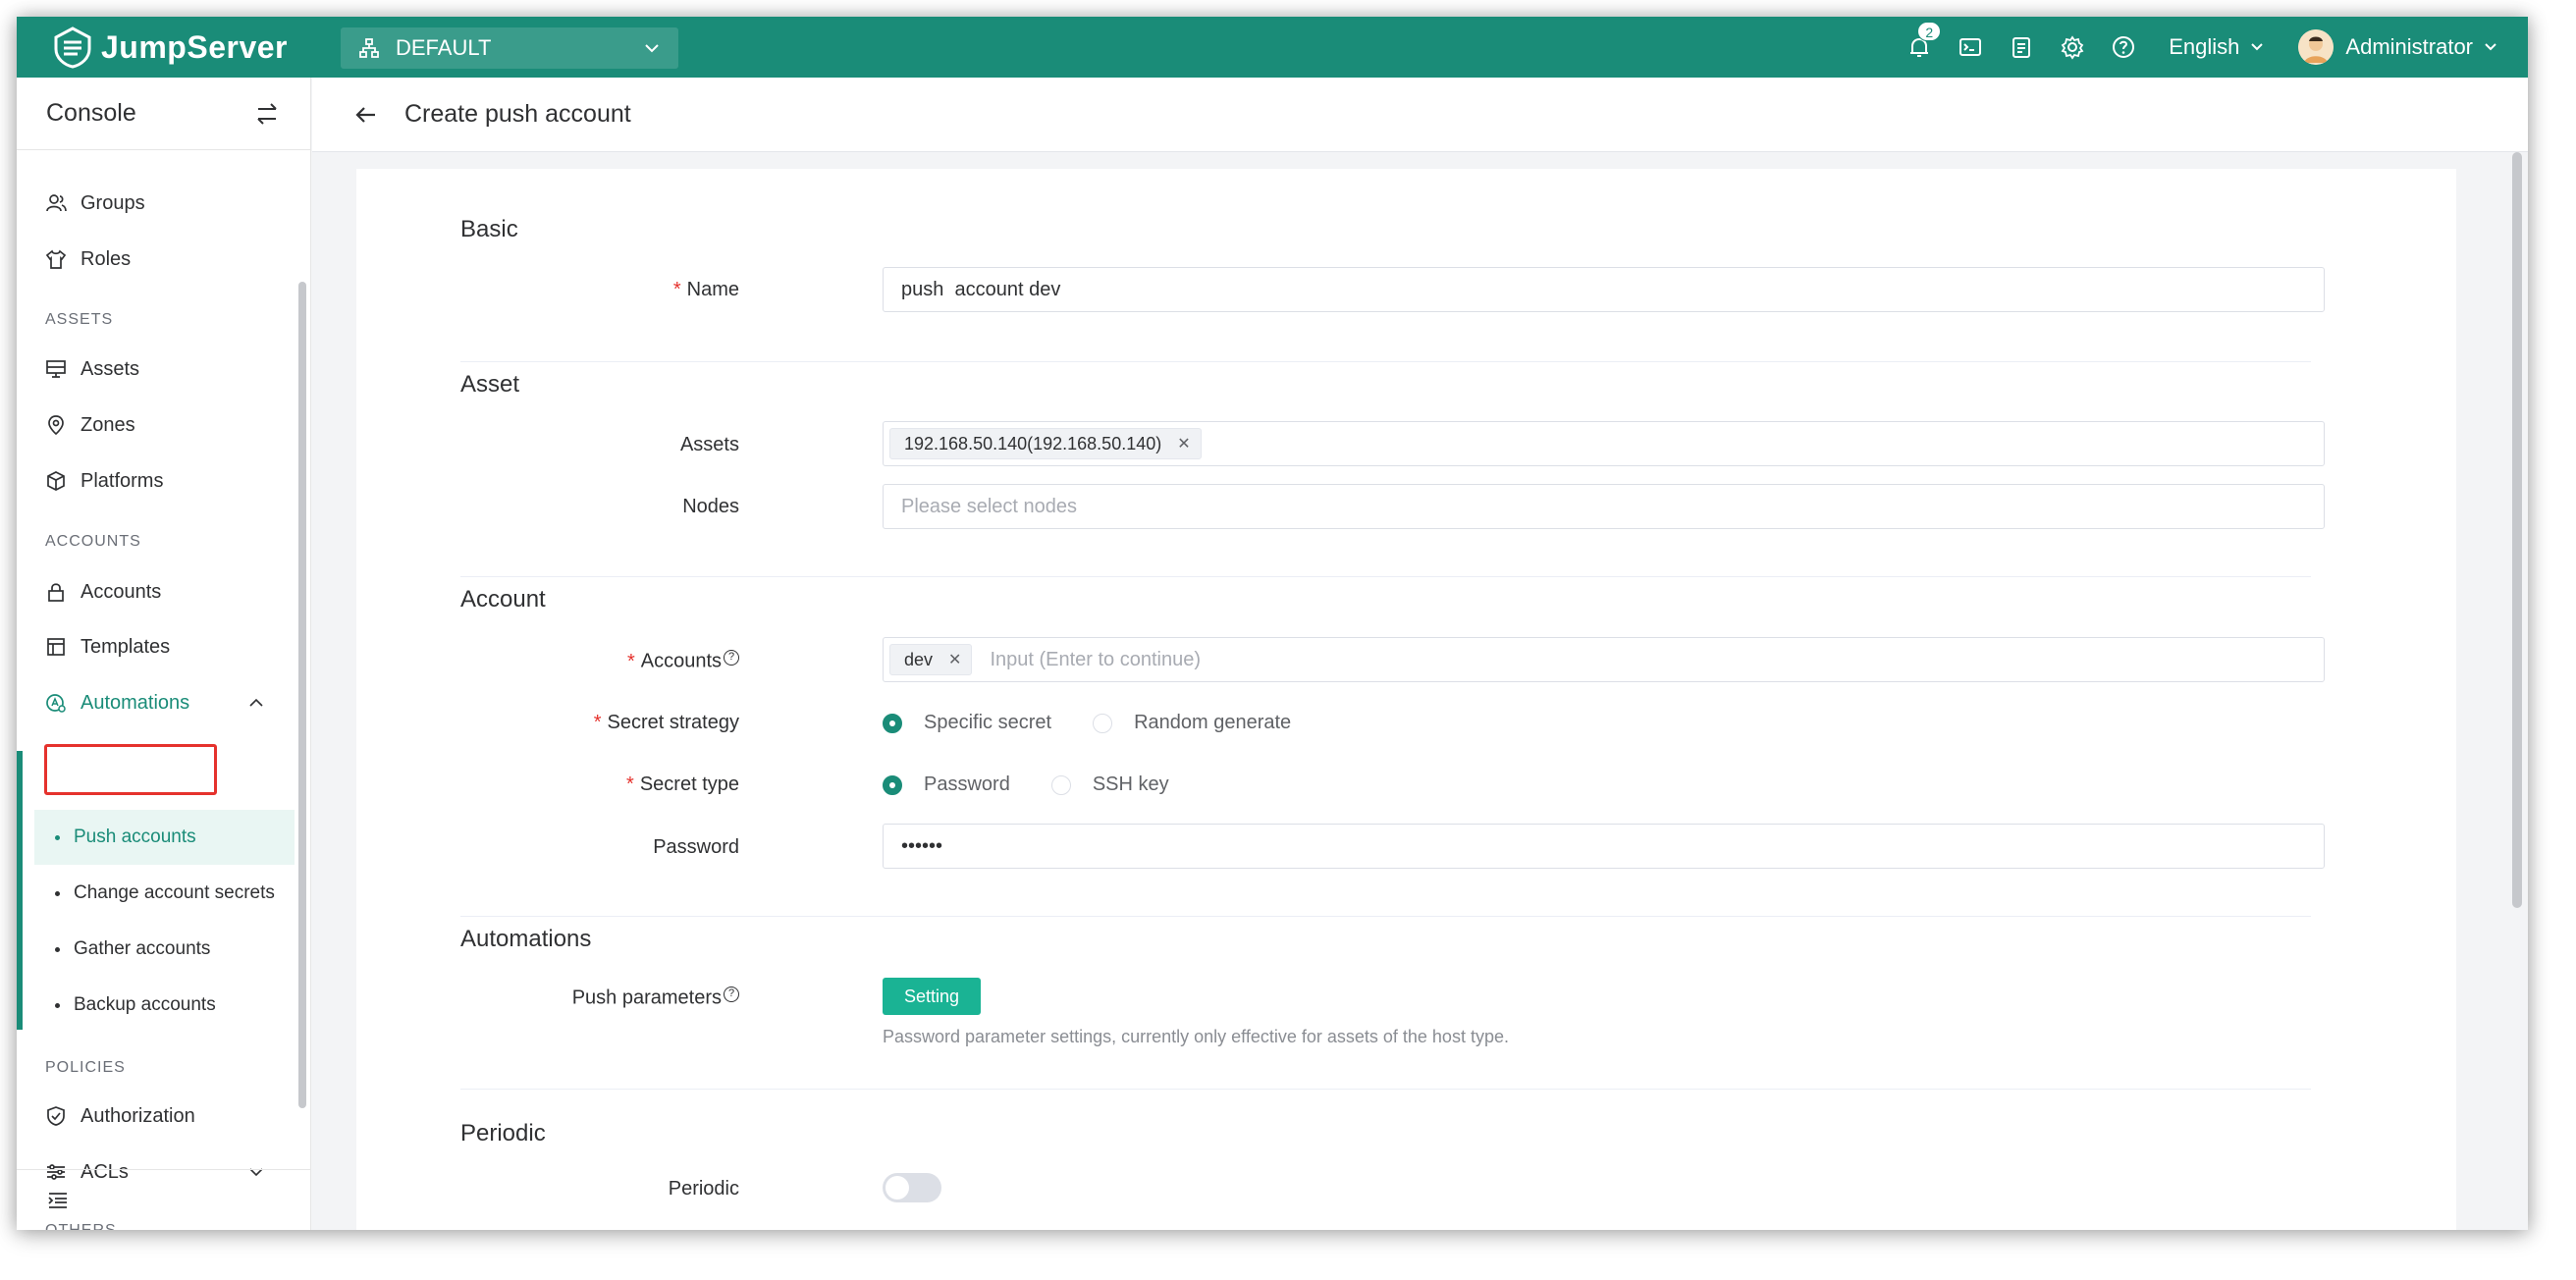  Describe the element at coordinates (106, 258) in the screenshot. I see `sidebar-item-label: Roles` at that location.